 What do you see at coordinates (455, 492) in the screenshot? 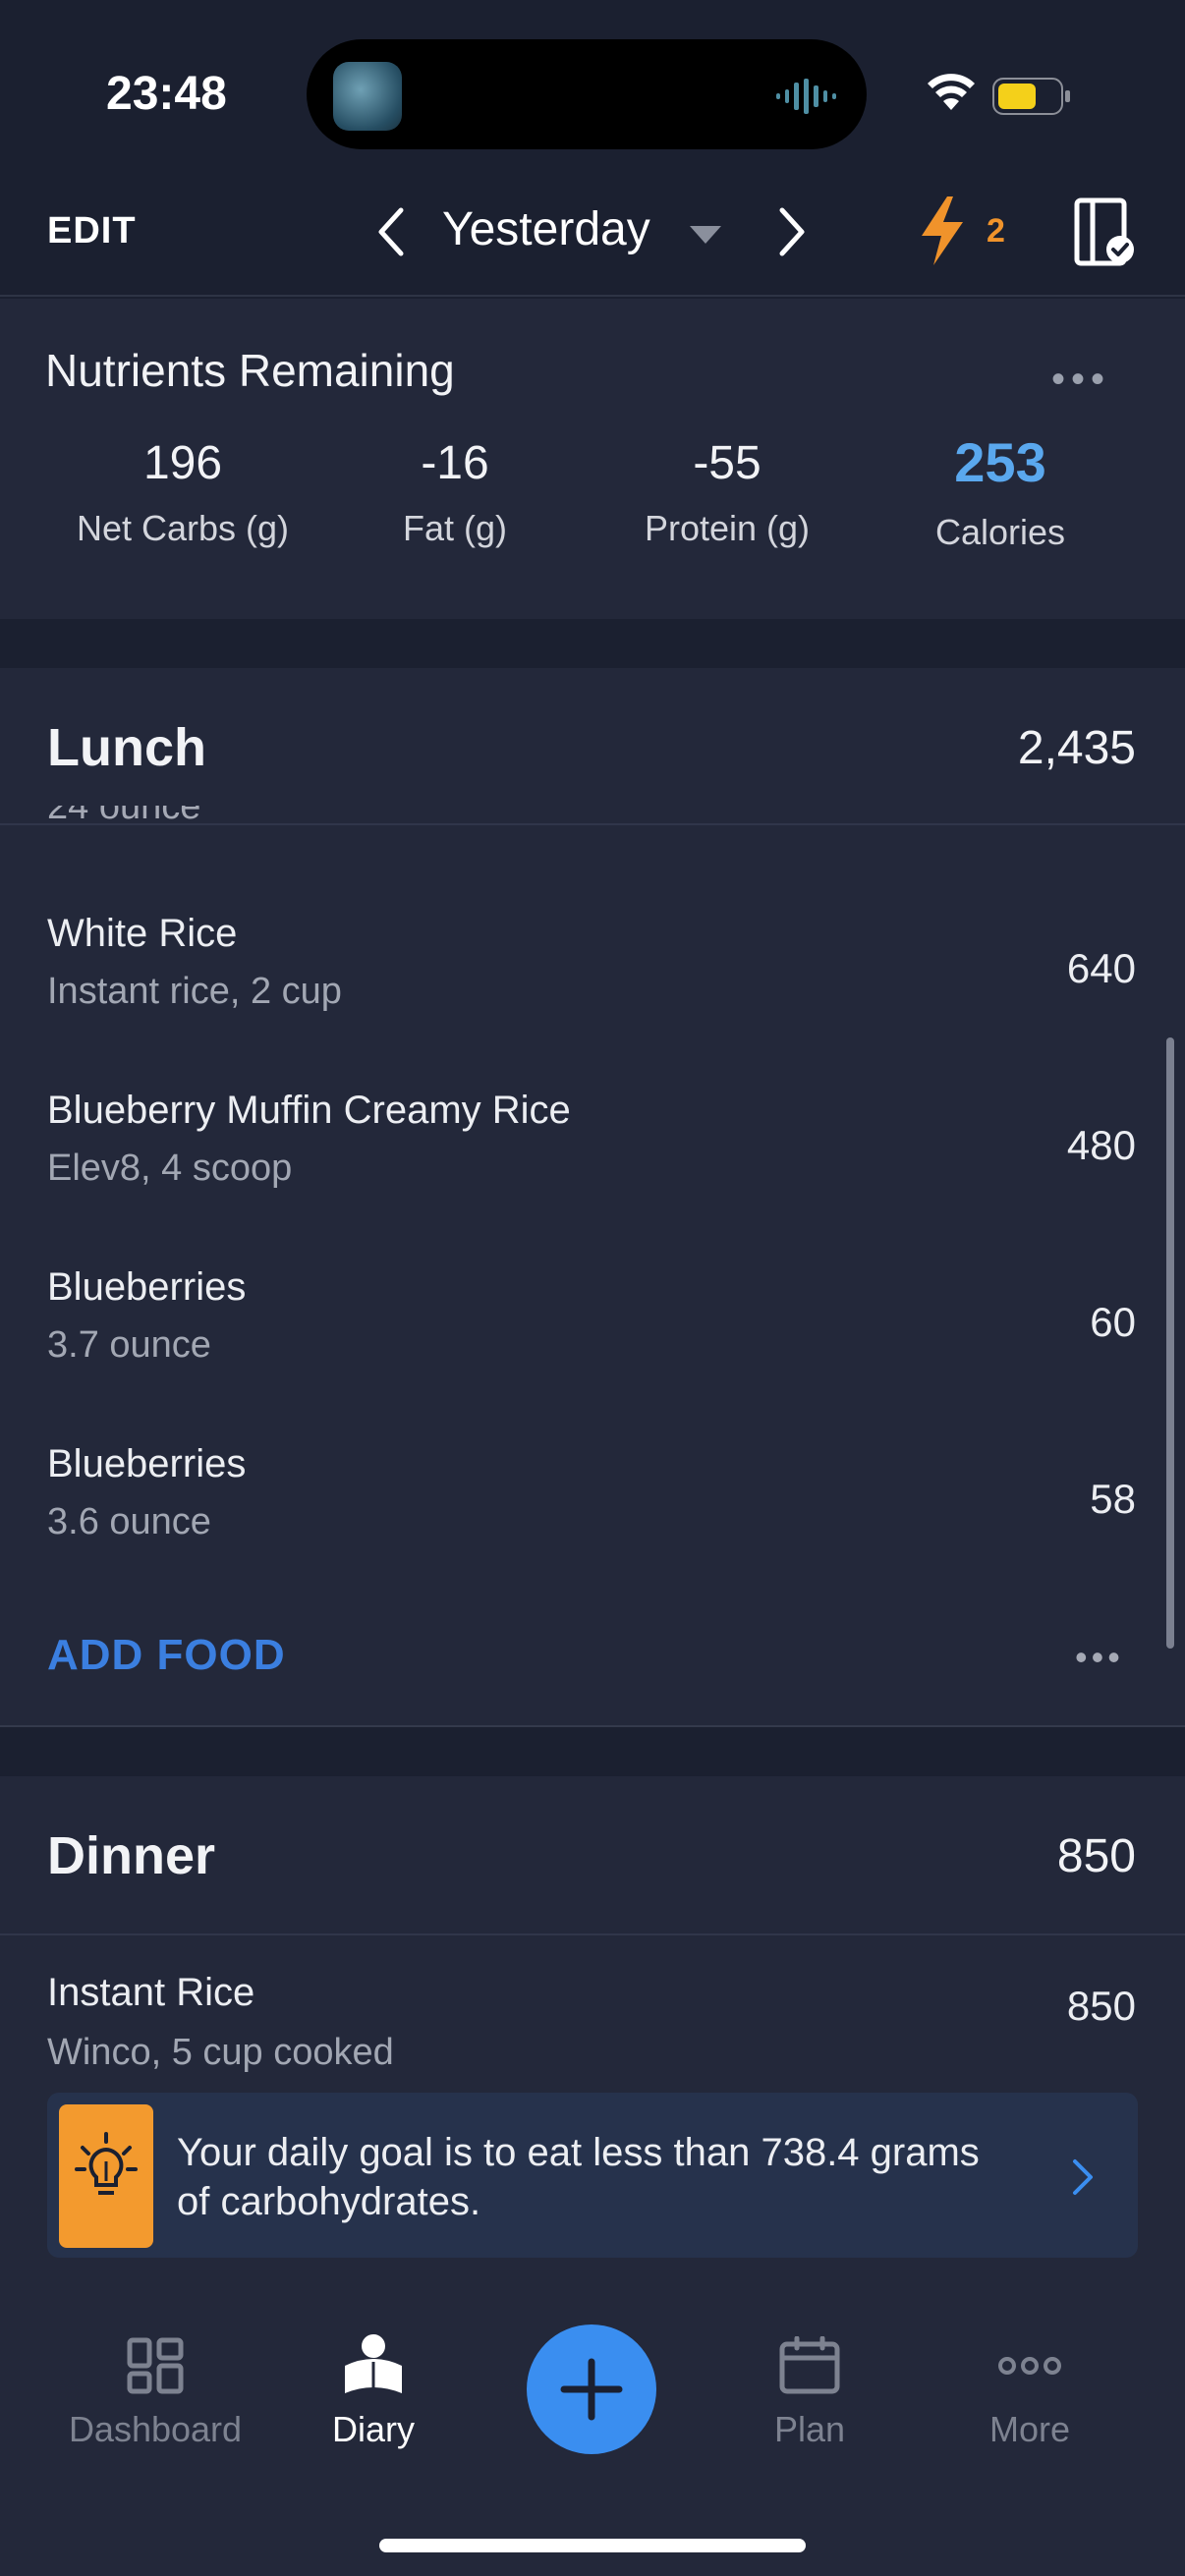
I see `nutrient-fat: -16 Fat (g)` at bounding box center [455, 492].